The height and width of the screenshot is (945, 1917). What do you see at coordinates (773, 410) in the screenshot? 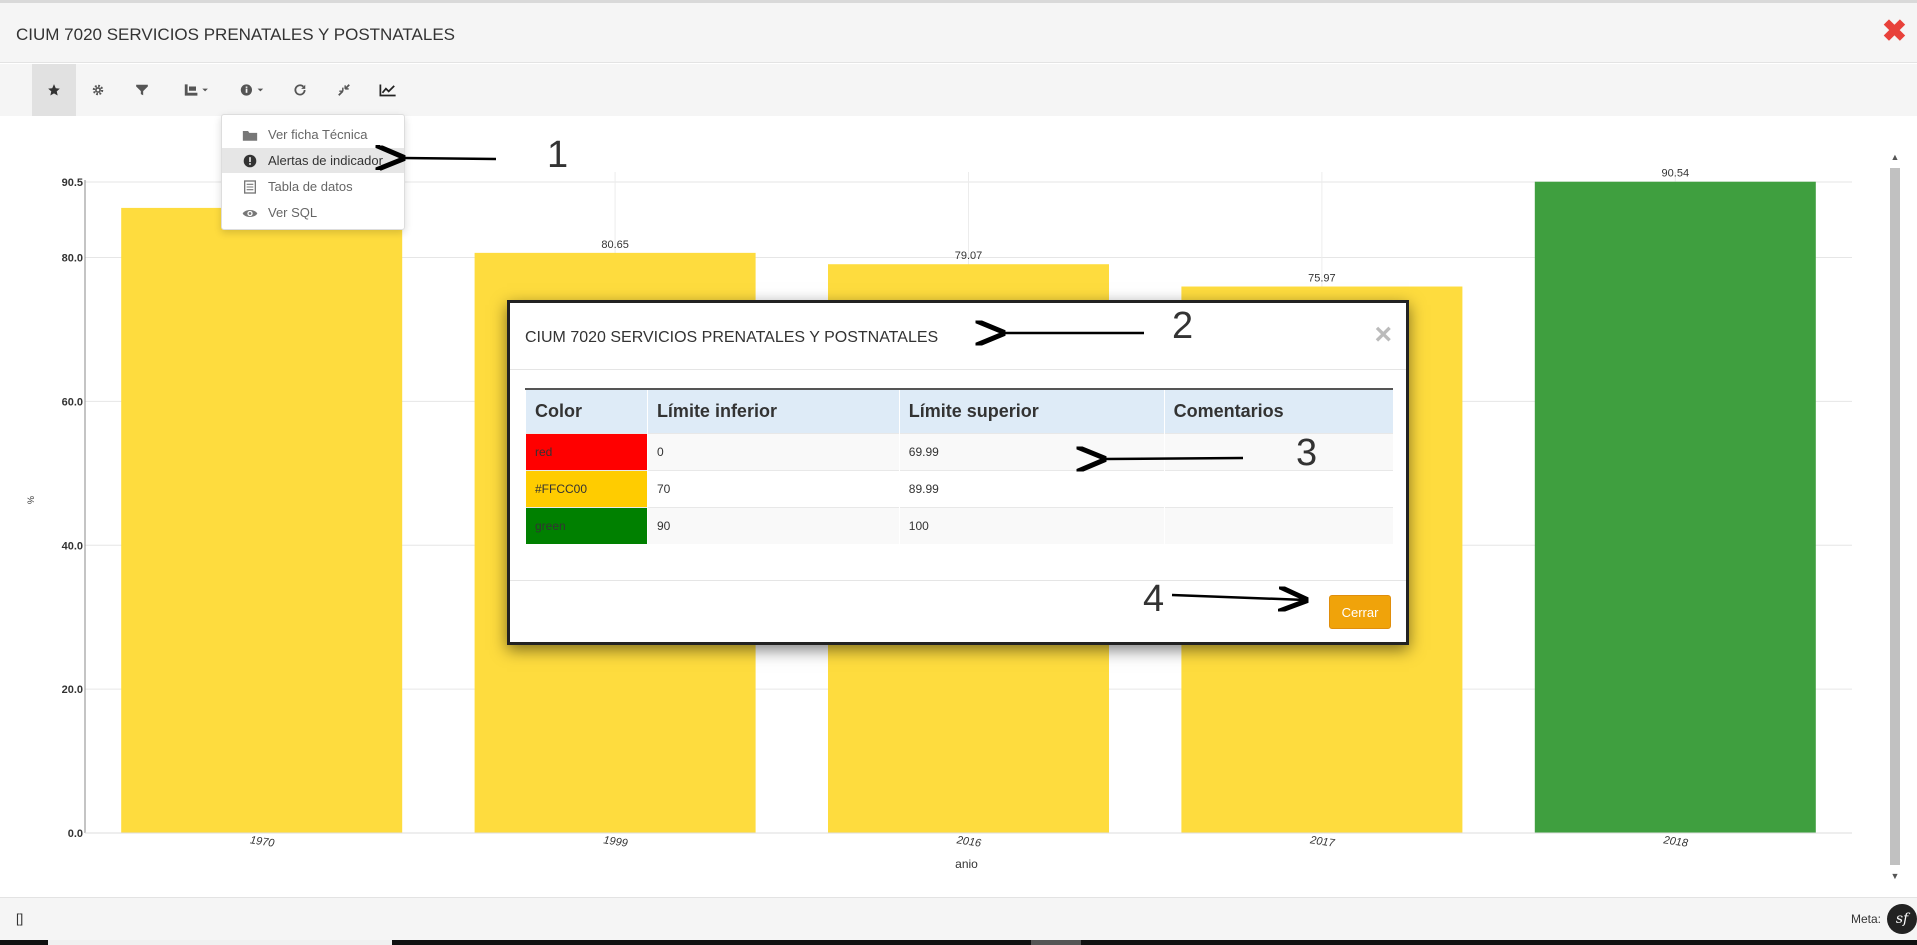
I see `column-header-lower: Límite inferior` at bounding box center [773, 410].